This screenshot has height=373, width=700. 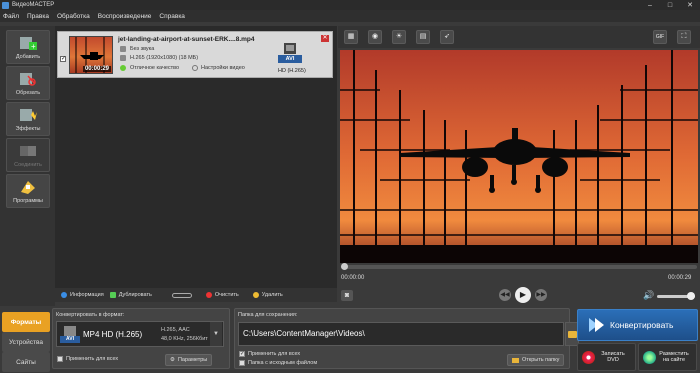 I want to click on tab-devices: Устройства, so click(x=26, y=342).